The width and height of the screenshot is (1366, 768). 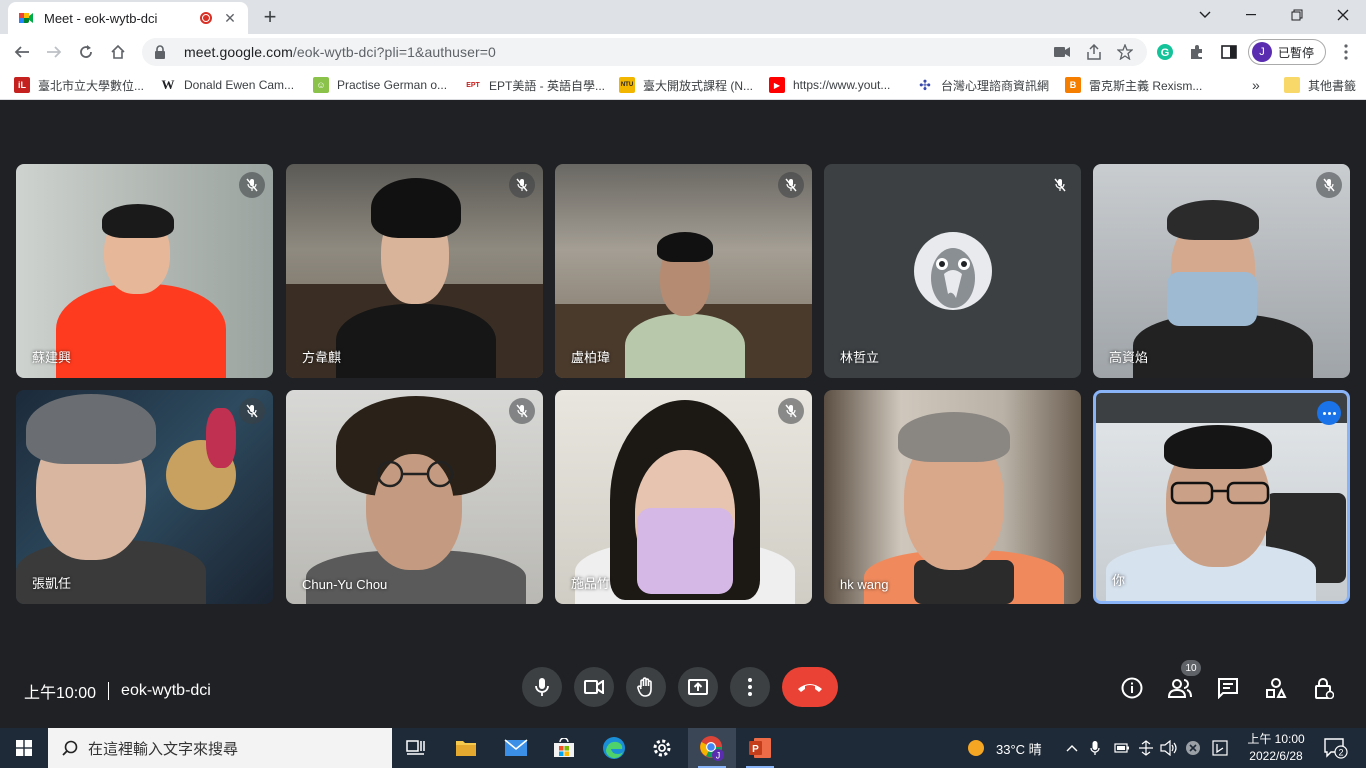 I want to click on taskbar-search-box: 在這裡輸入文字來搜尋, so click(x=220, y=748).